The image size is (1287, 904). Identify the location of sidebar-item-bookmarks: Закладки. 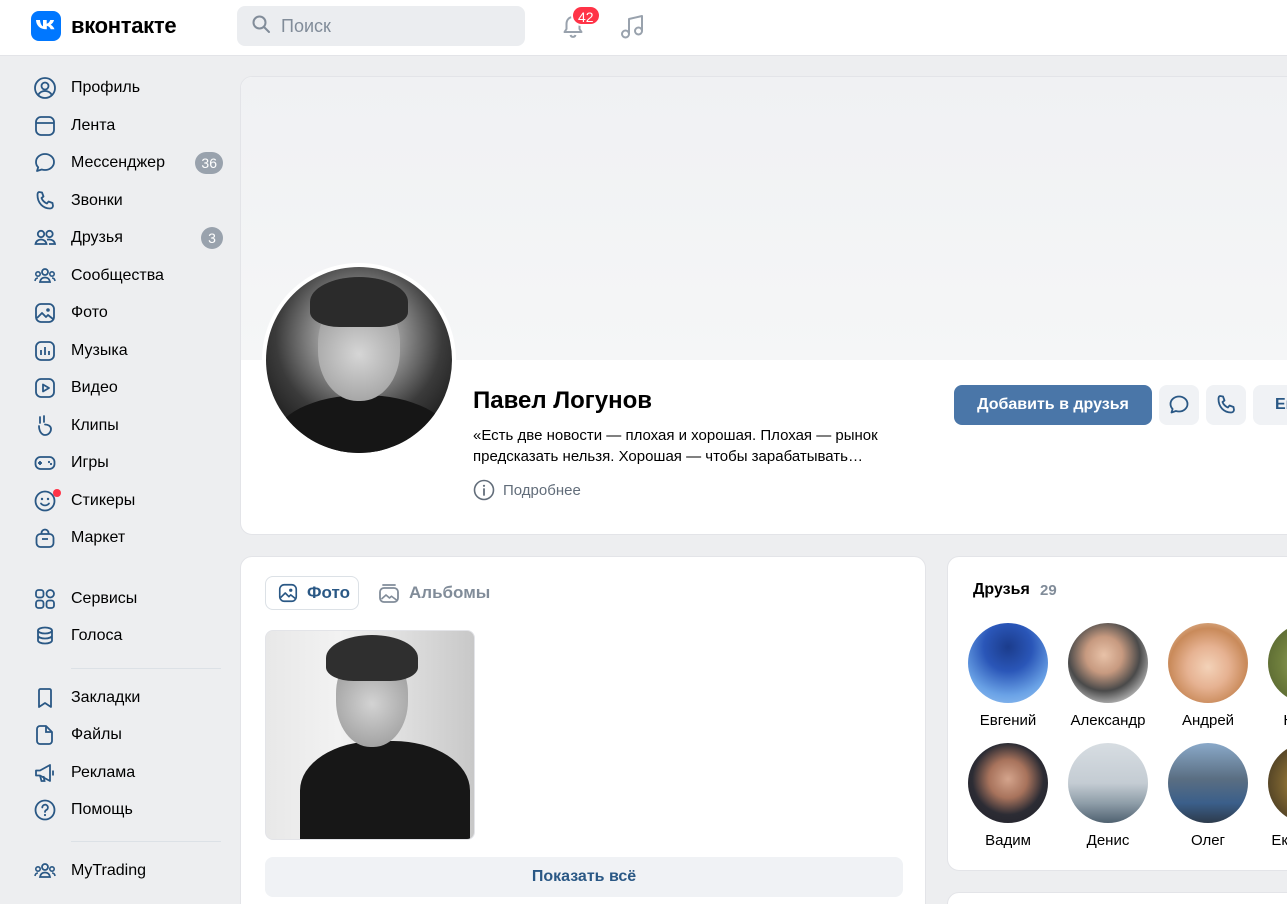
(128, 698).